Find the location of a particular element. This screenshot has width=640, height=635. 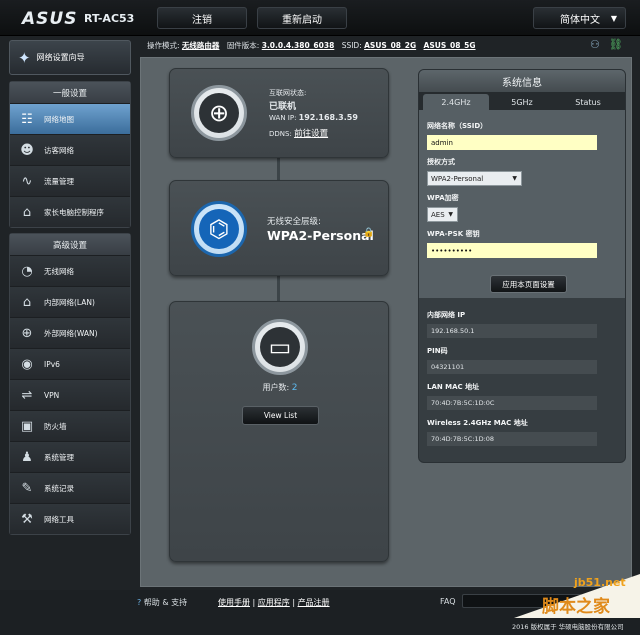

chevron-down-icon: ▼ is located at coordinates (450, 214).